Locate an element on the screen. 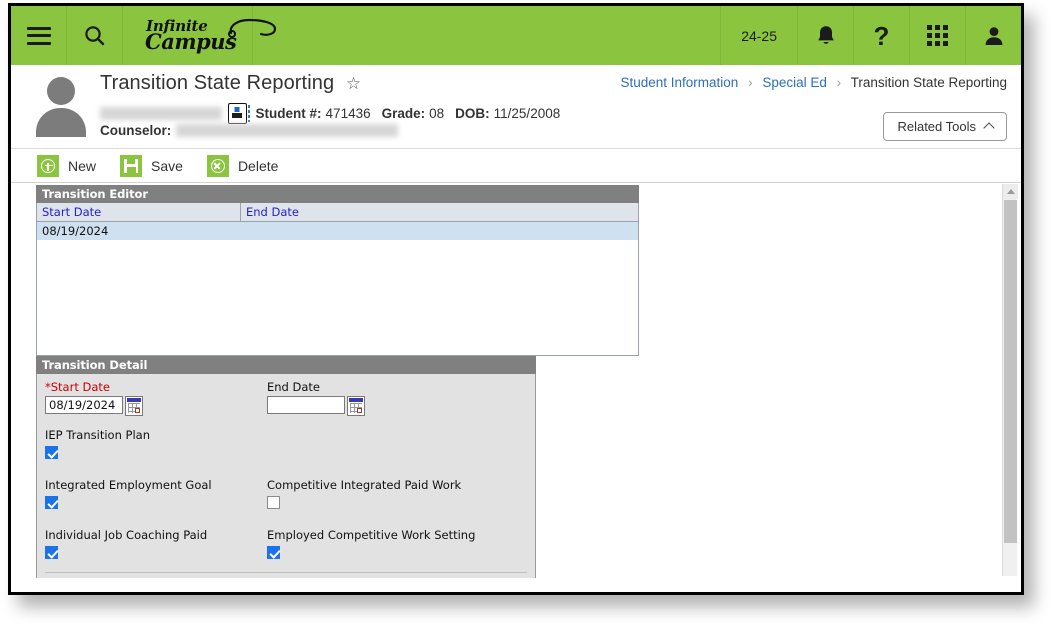 Image resolution: width=1051 pixels, height=633 pixels. end-date-field is located at coordinates (378, 406).